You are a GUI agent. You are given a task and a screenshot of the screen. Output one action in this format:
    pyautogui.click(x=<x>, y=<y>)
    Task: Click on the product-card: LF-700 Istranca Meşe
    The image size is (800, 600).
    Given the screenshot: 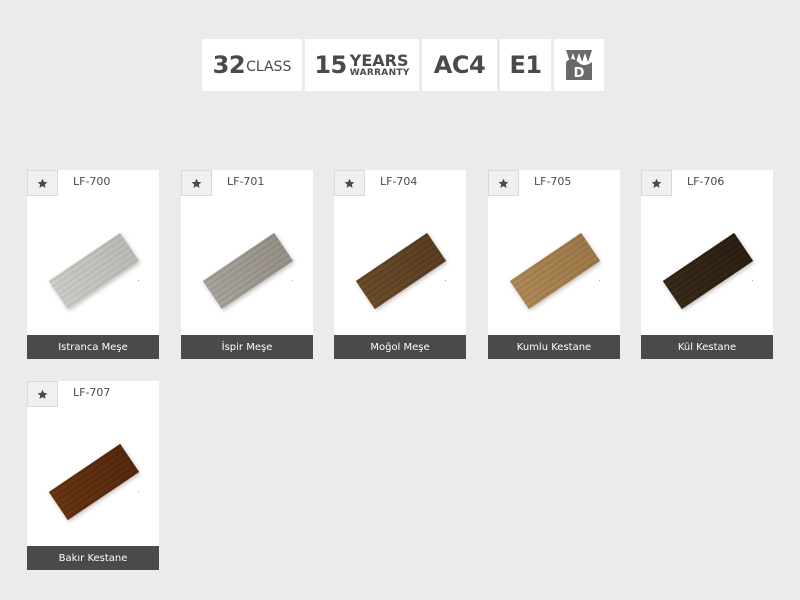 What is the action you would take?
    pyautogui.click(x=93, y=264)
    